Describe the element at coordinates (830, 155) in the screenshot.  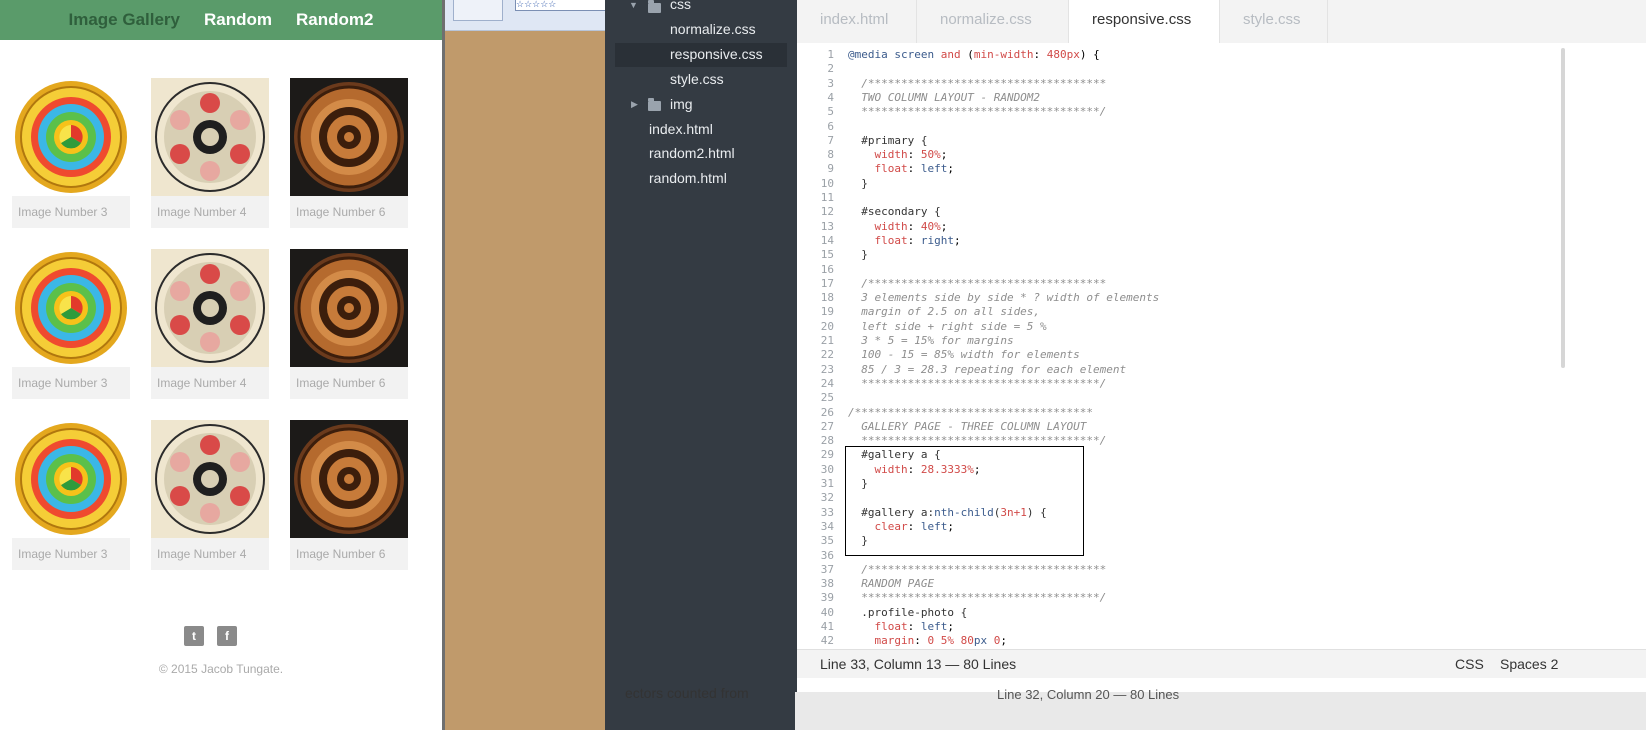
I see `line-number: 8` at that location.